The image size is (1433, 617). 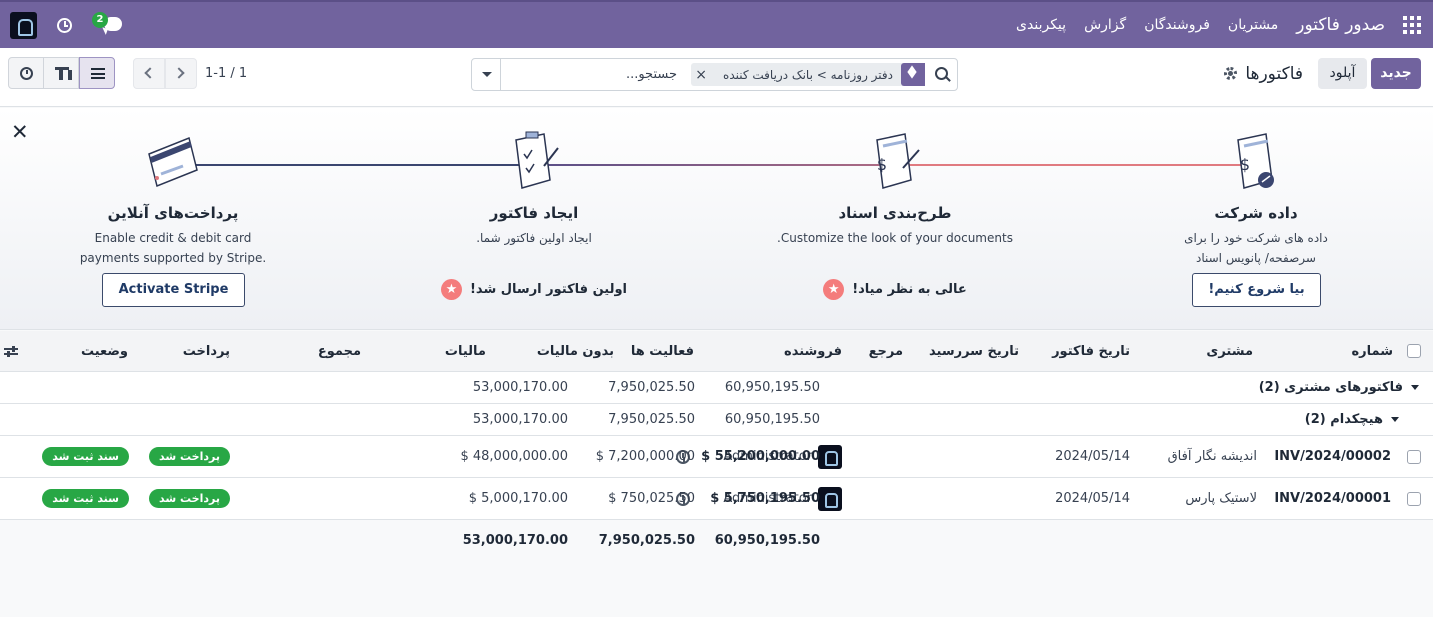 What do you see at coordinates (1330, 387) in the screenshot?
I see `group-title: فاکتورهای مشتری (2)` at bounding box center [1330, 387].